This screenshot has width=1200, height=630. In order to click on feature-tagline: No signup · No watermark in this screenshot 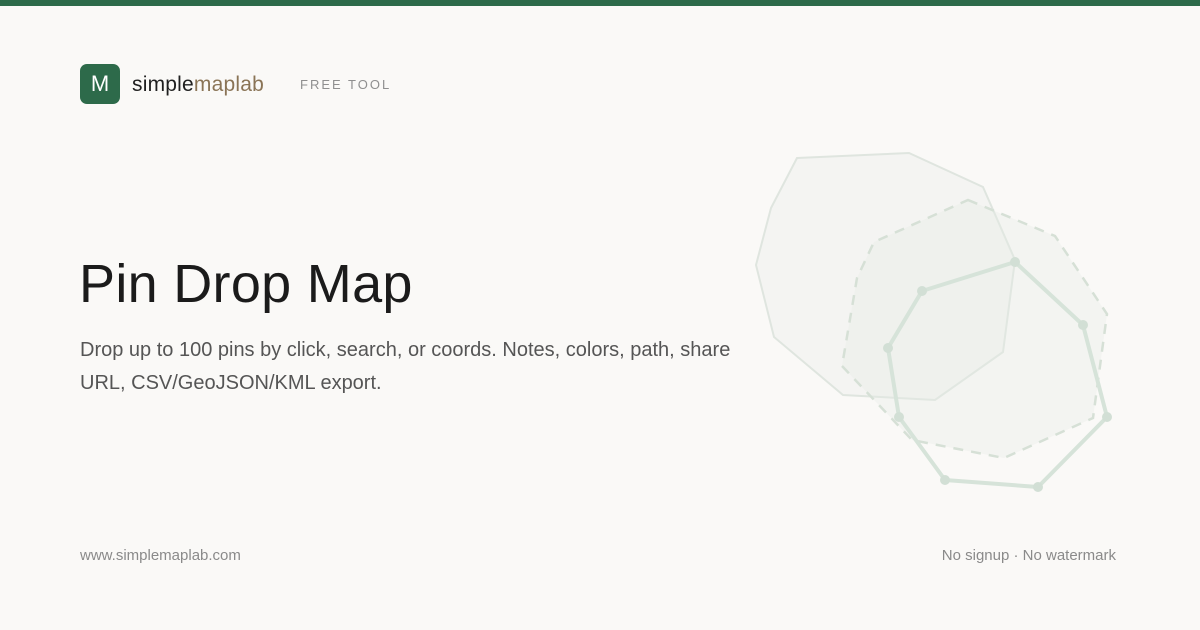, I will do `click(1028, 555)`.